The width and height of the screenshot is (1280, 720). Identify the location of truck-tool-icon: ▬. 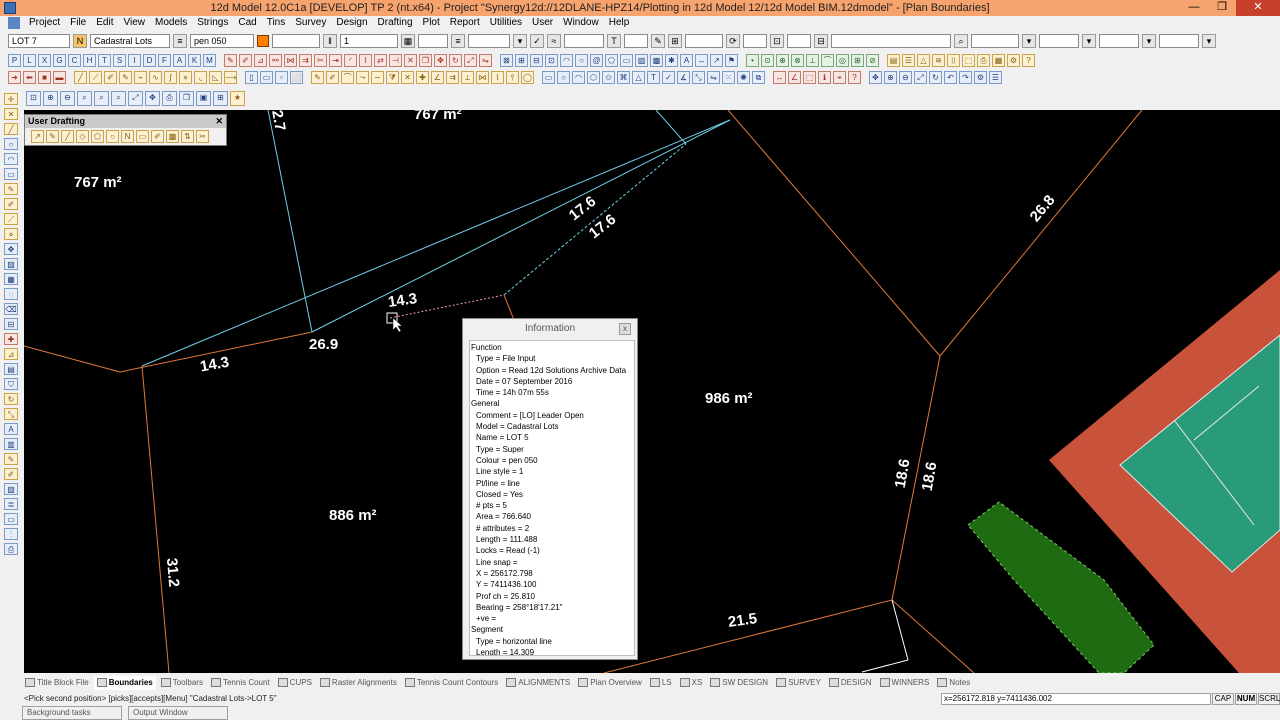
(59, 77).